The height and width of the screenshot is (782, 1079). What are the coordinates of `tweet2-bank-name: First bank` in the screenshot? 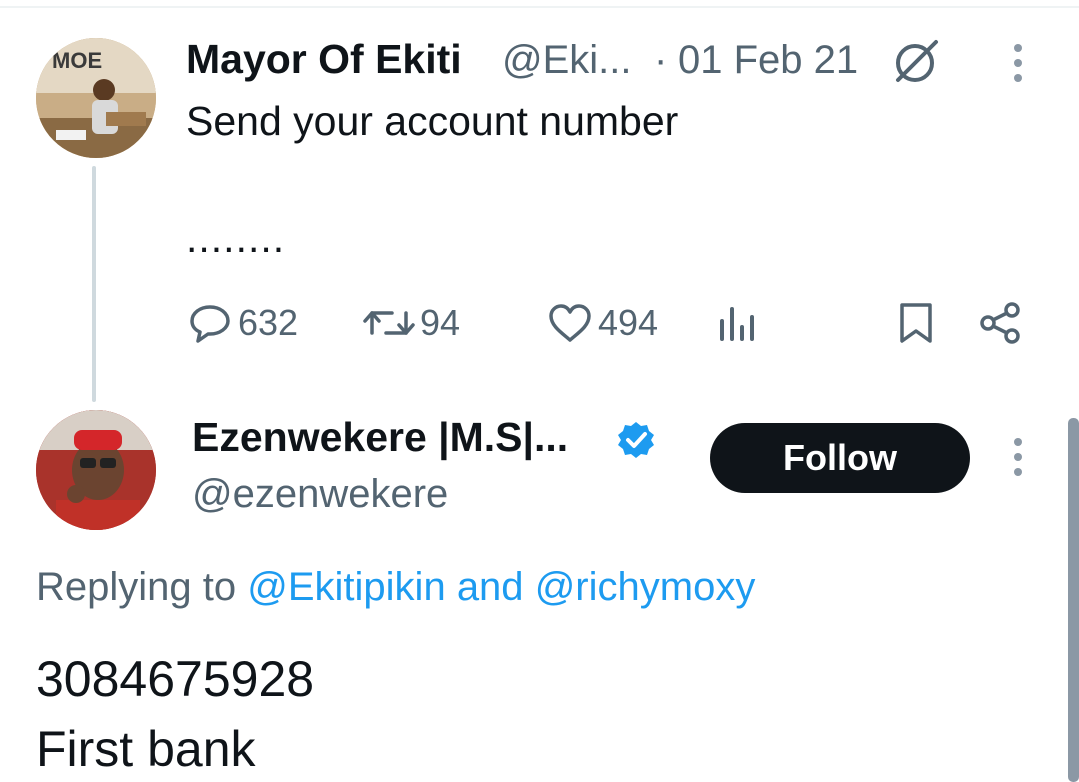 It's located at (146, 749).